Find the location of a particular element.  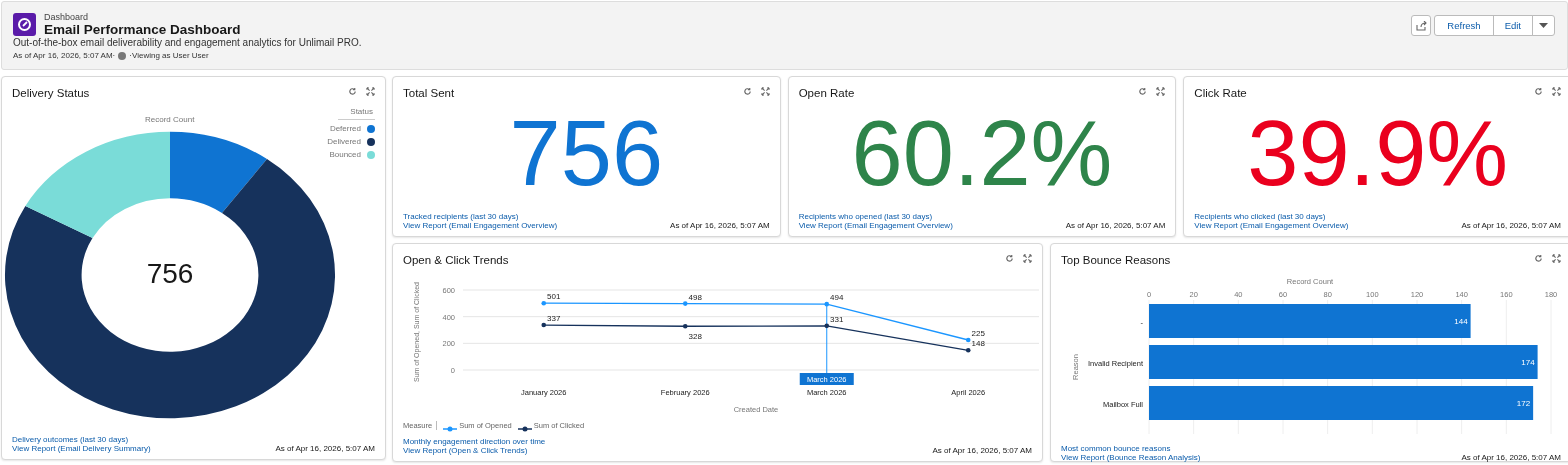

data-label: 501 is located at coordinates (554, 297).